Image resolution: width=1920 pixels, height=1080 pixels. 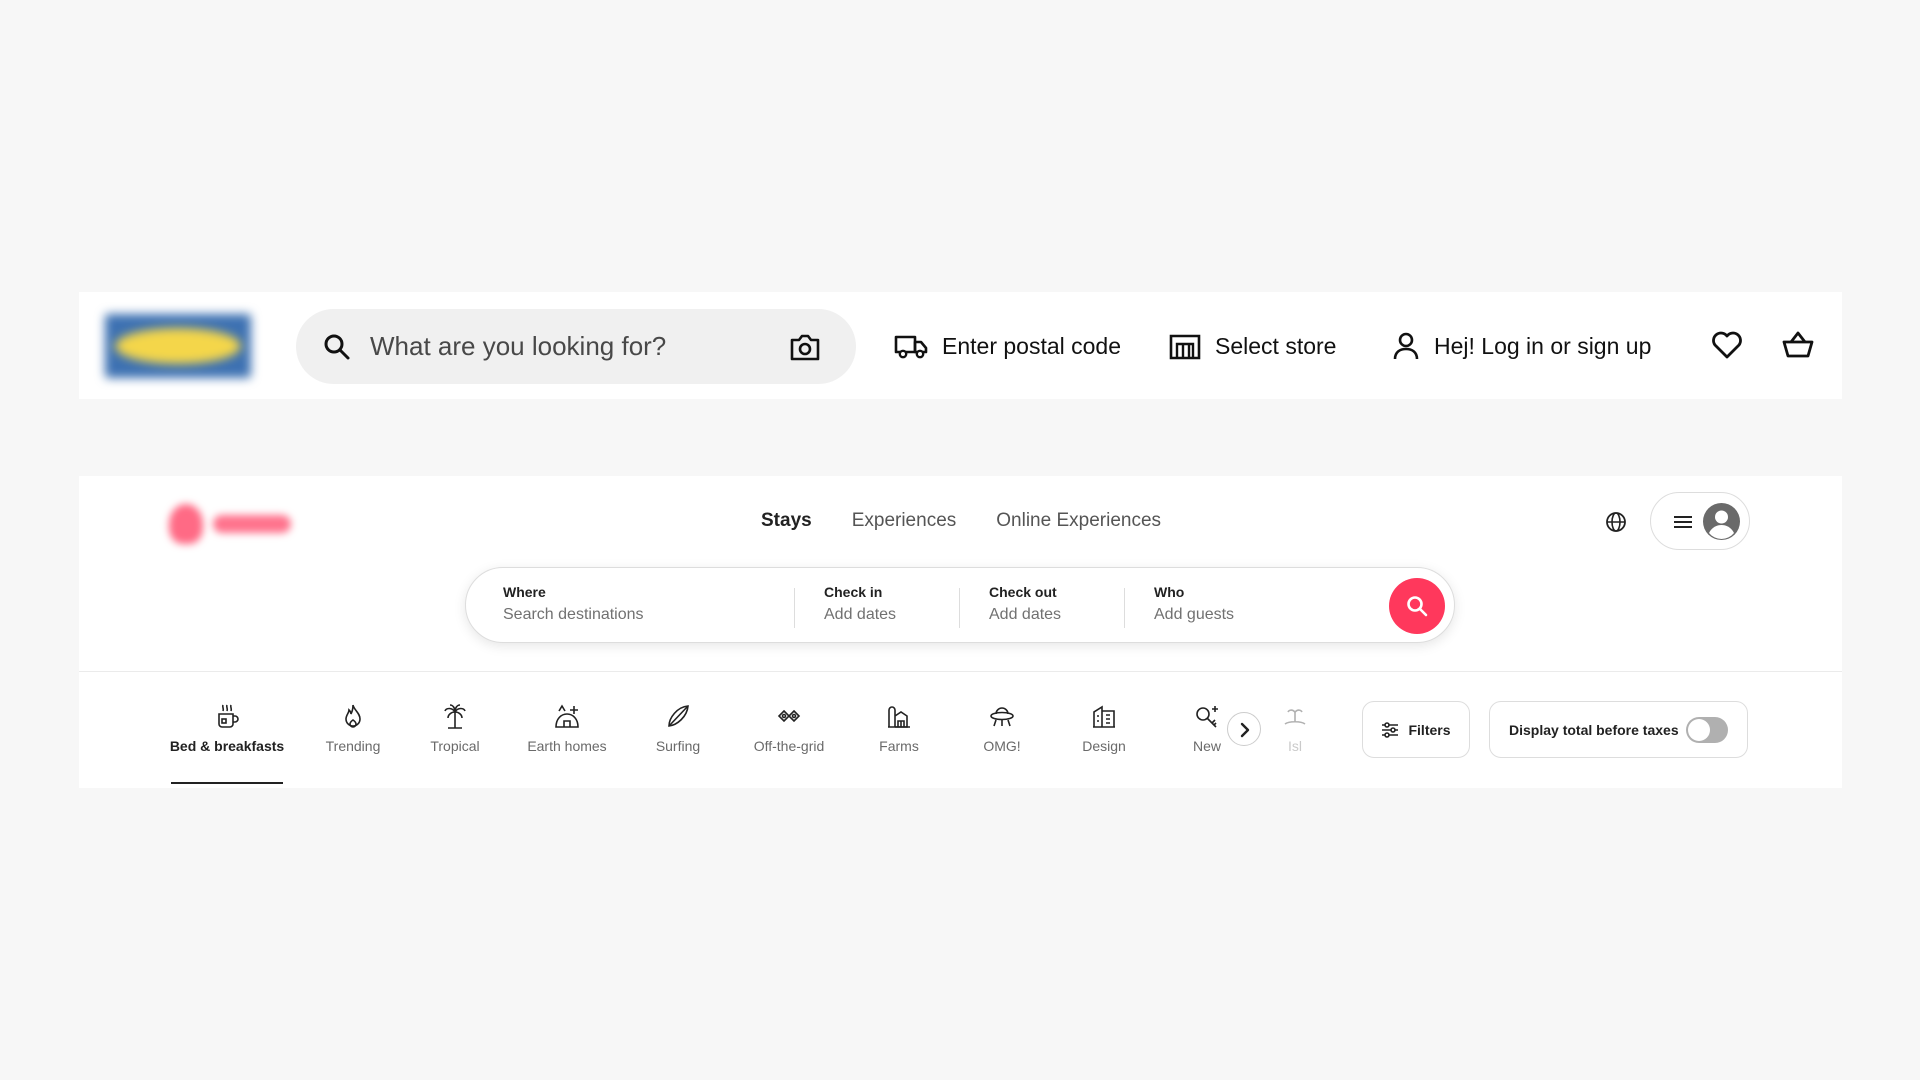 What do you see at coordinates (899, 717) in the screenshot?
I see `farm-icon` at bounding box center [899, 717].